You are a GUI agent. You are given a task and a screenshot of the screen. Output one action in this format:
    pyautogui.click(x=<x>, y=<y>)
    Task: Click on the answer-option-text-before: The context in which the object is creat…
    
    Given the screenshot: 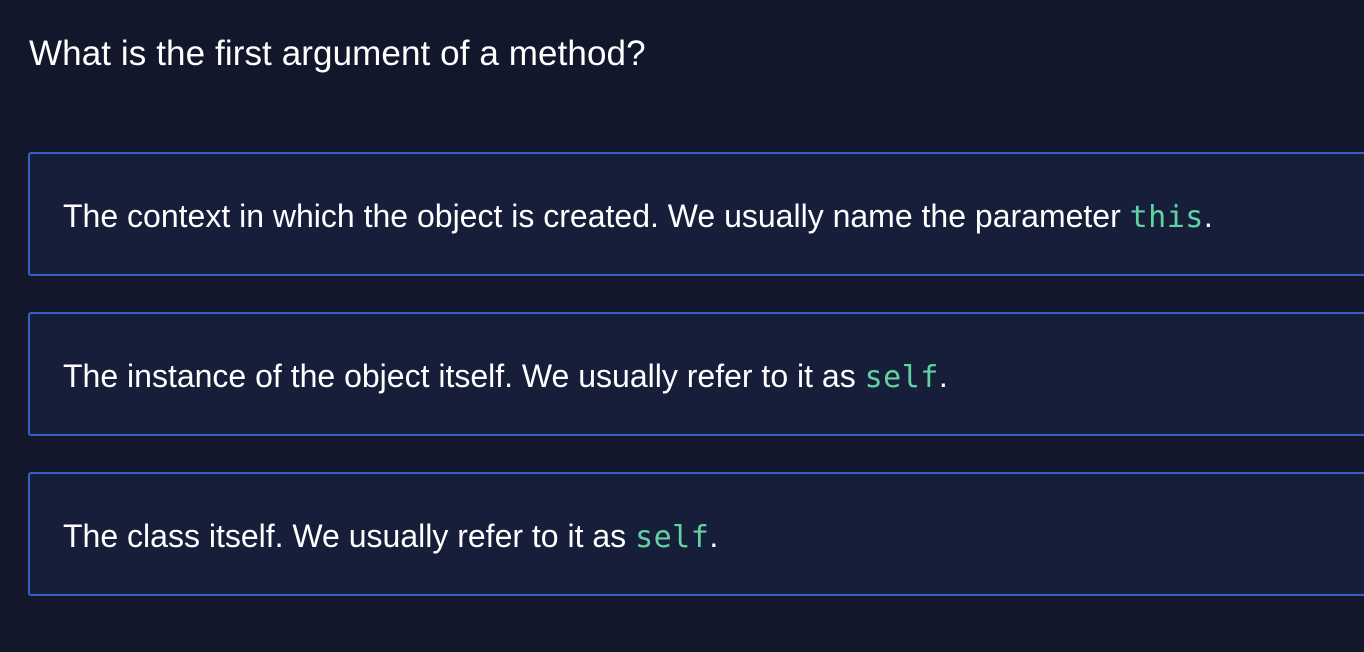 What is the action you would take?
    pyautogui.click(x=596, y=216)
    